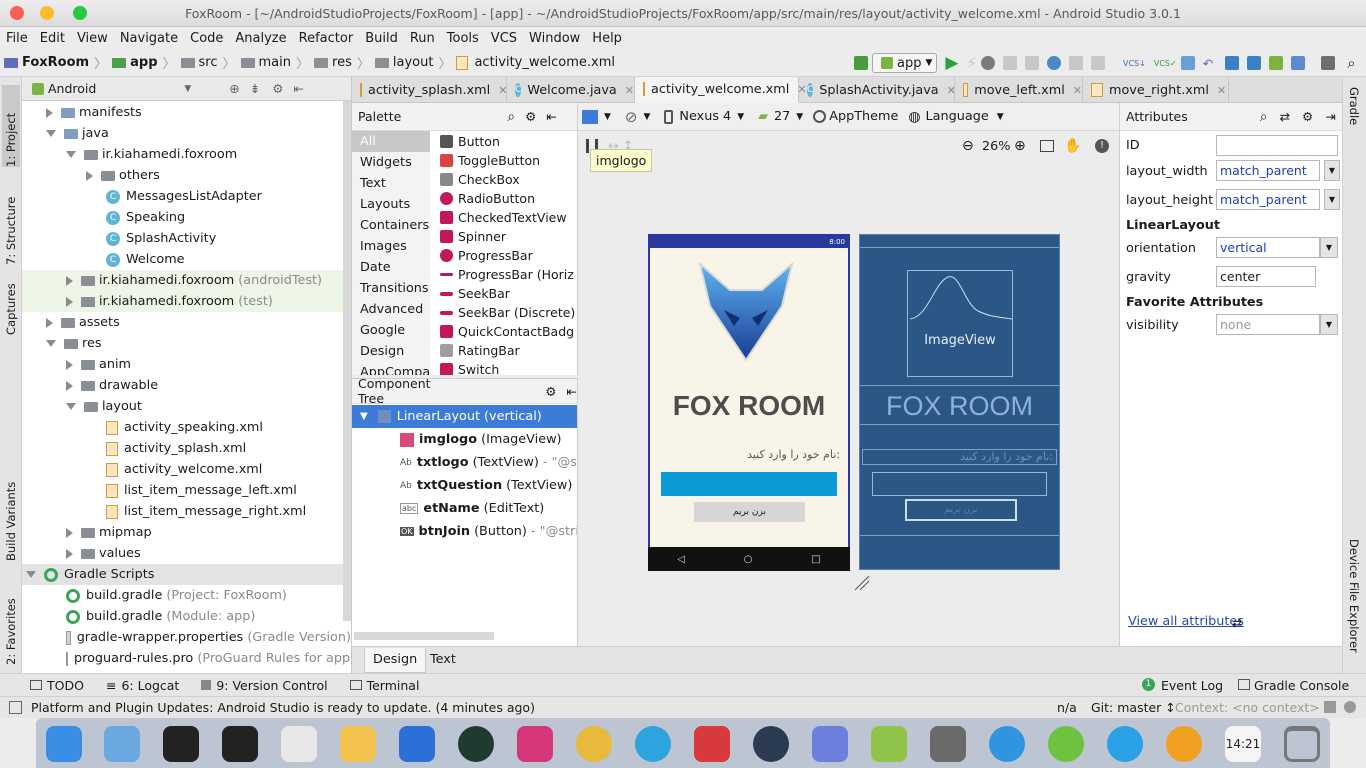 The image size is (1366, 768). Describe the element at coordinates (1032, 63) in the screenshot. I see `attach-debugger-icon` at that location.